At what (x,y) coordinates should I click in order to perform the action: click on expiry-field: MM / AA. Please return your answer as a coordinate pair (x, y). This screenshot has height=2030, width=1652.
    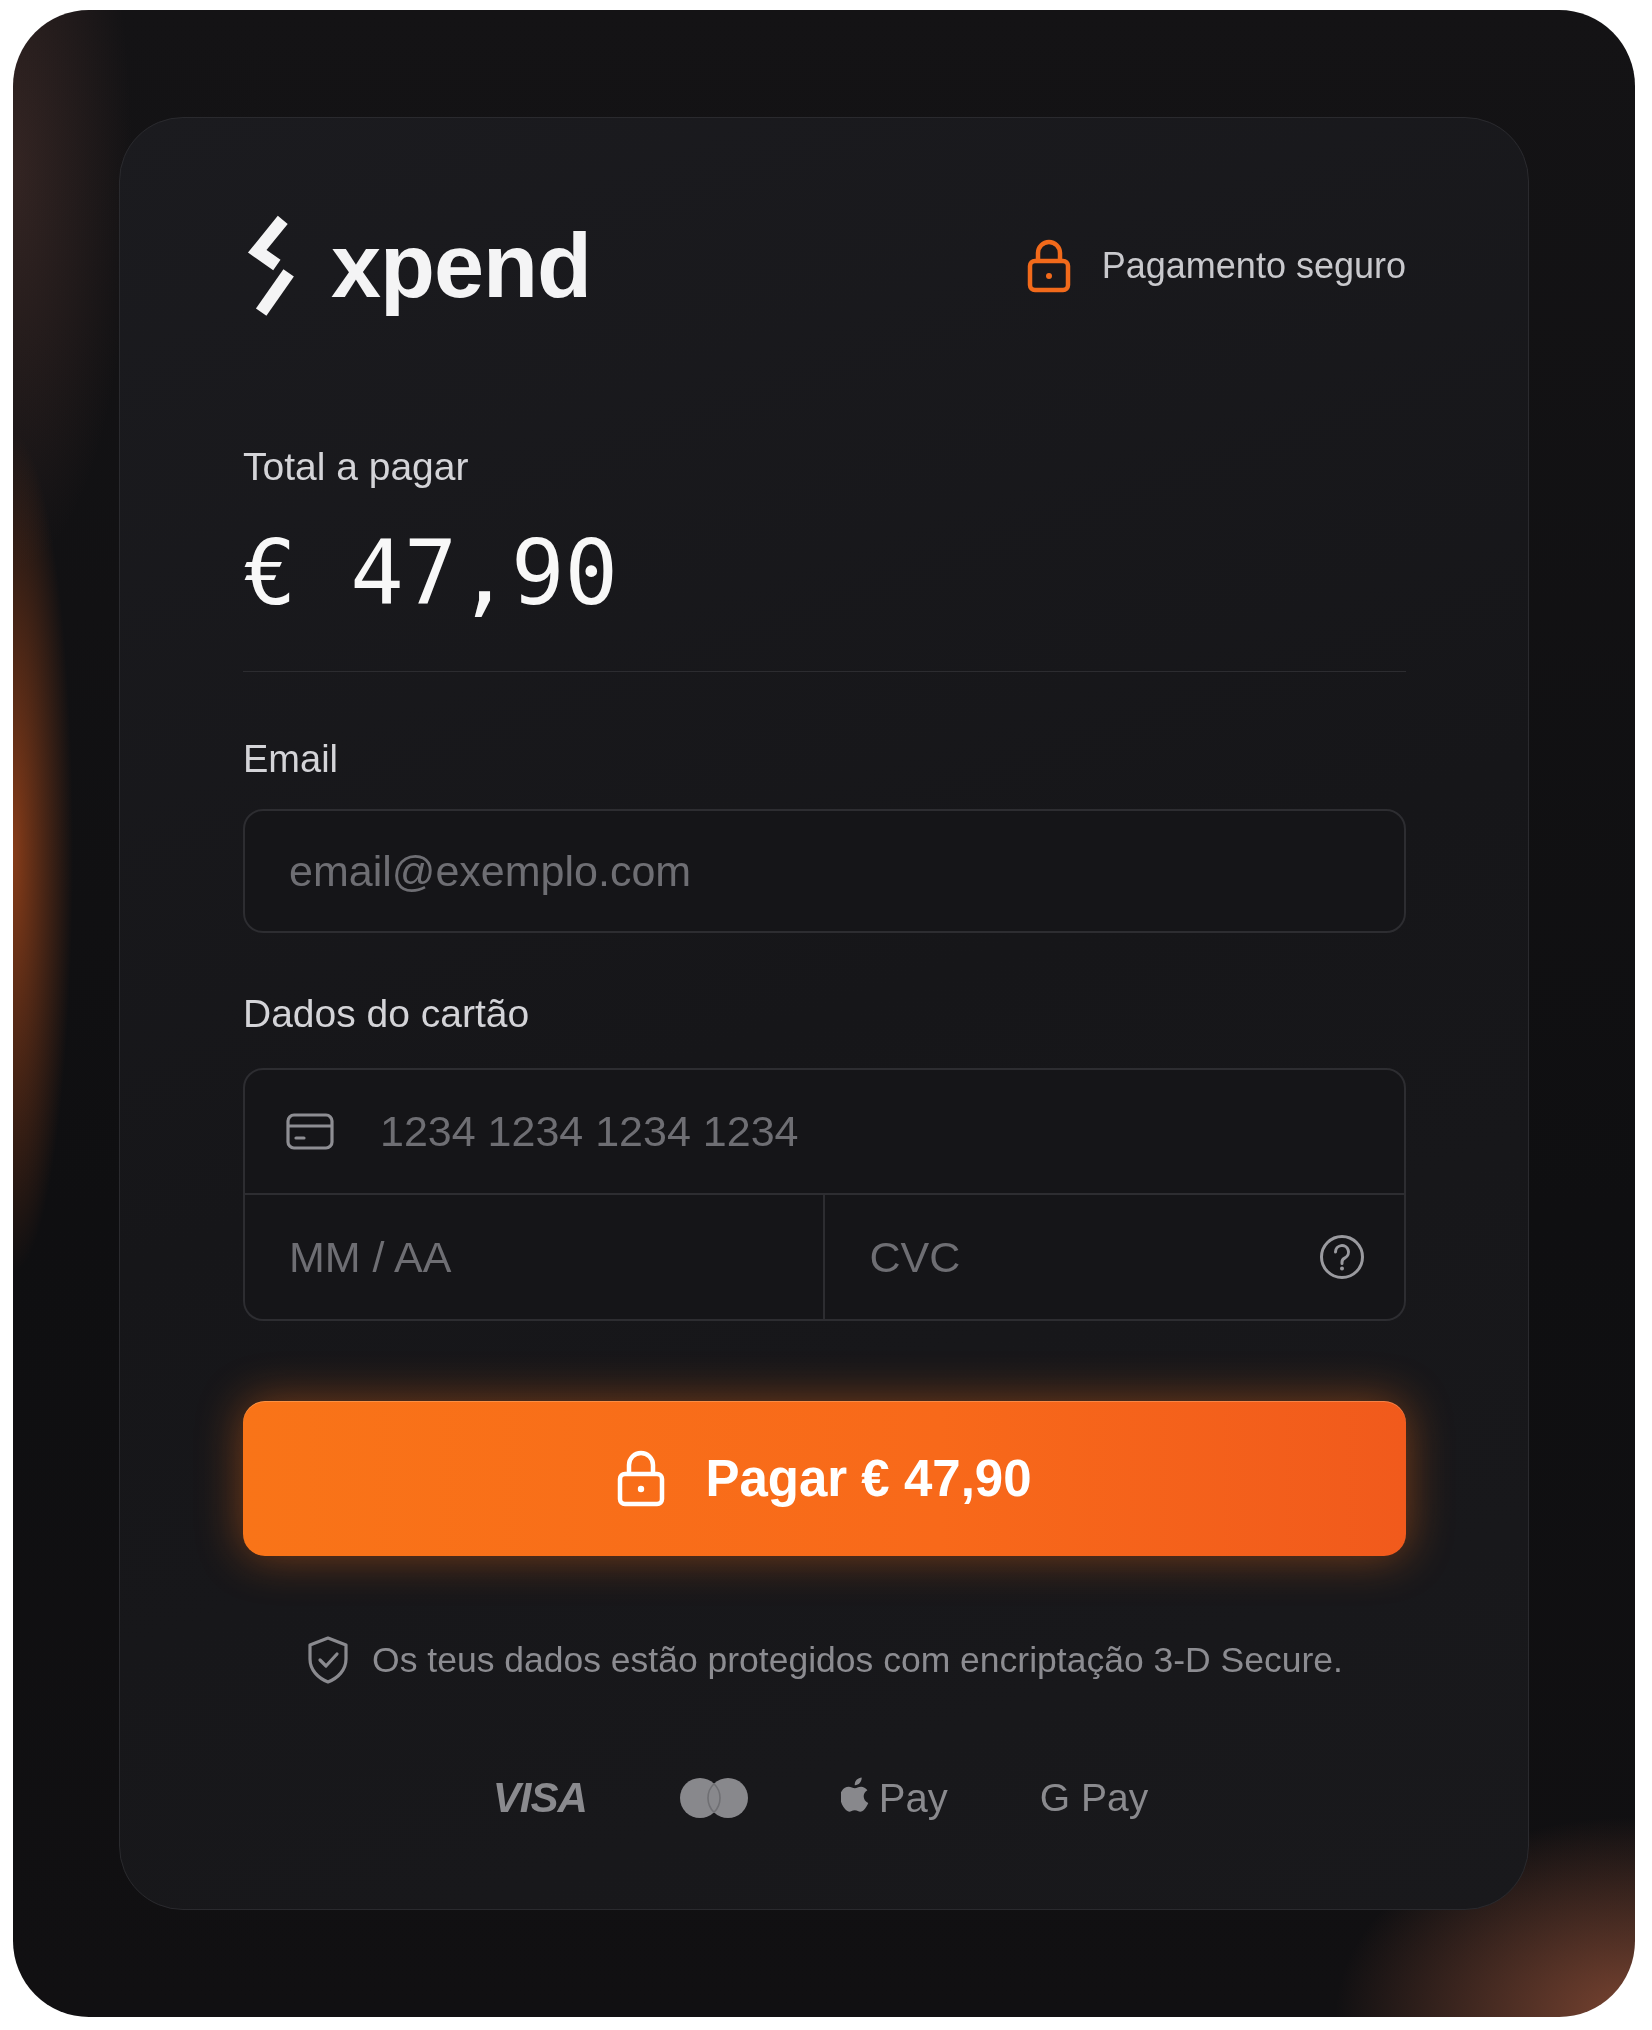
    Looking at the image, I should click on (534, 1258).